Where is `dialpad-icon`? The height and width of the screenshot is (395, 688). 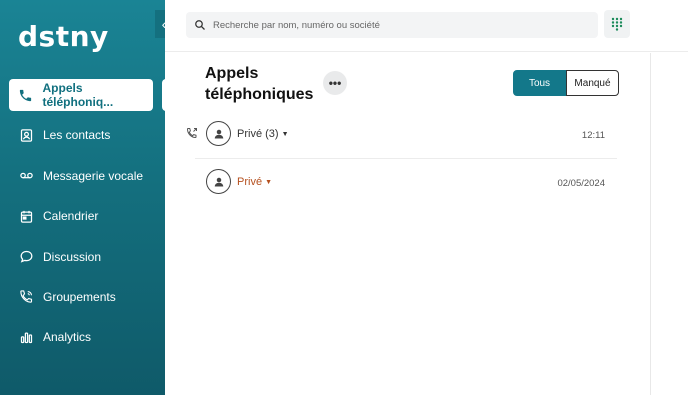
dialpad-icon is located at coordinates (617, 24).